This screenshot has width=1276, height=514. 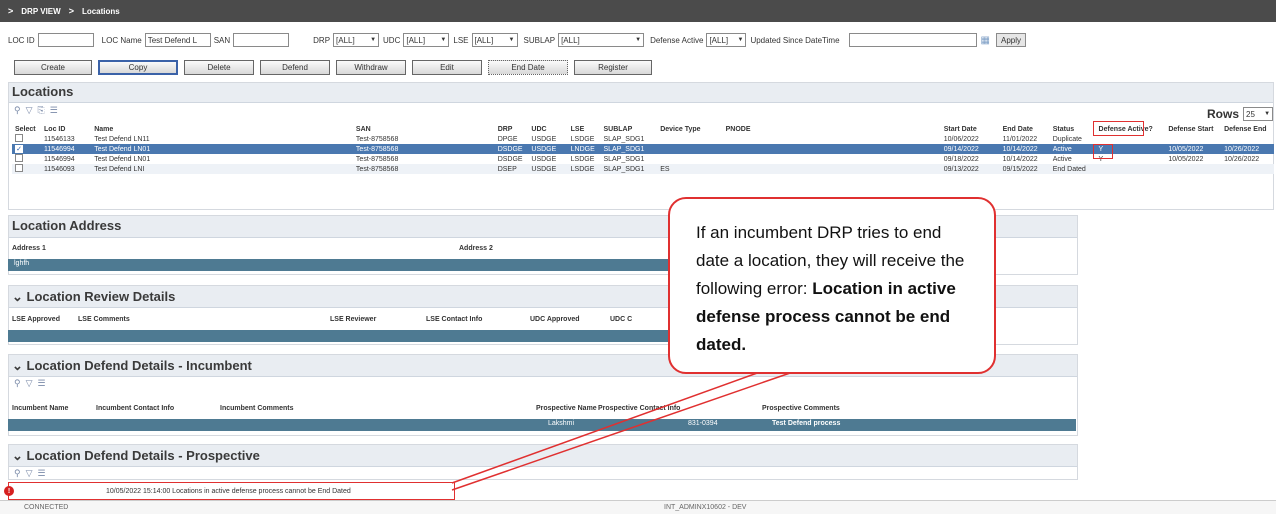 I want to click on col-header: Loc ID, so click(x=66, y=129).